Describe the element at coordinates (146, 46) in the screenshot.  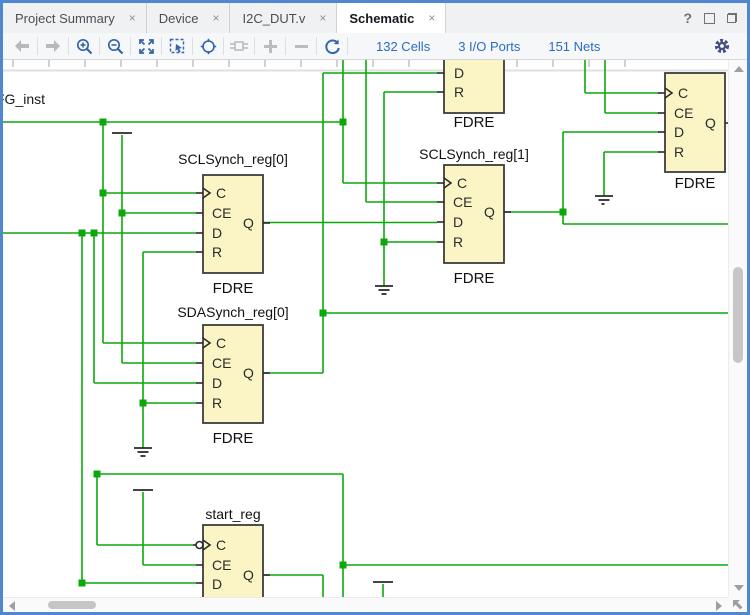
I see `zoom-fit-button` at that location.